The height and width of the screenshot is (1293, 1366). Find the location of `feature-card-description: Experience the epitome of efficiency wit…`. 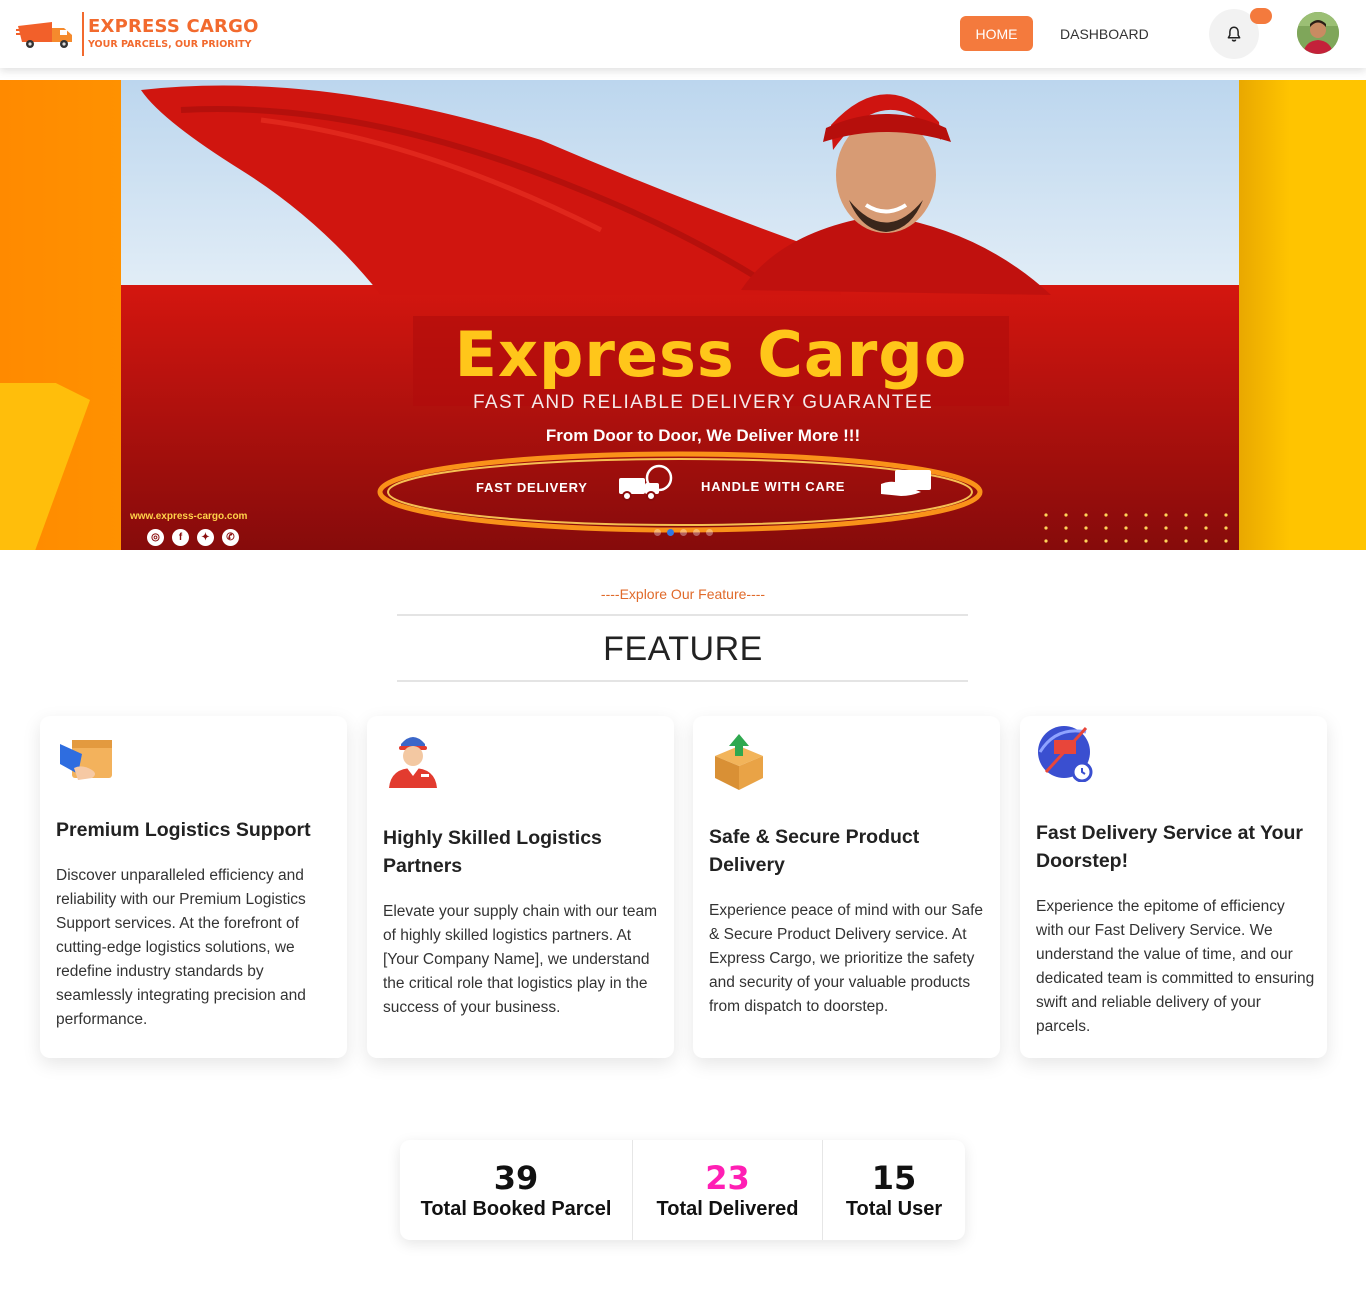

feature-card-description: Experience the epitome of efficiency wit… is located at coordinates (1175, 966).